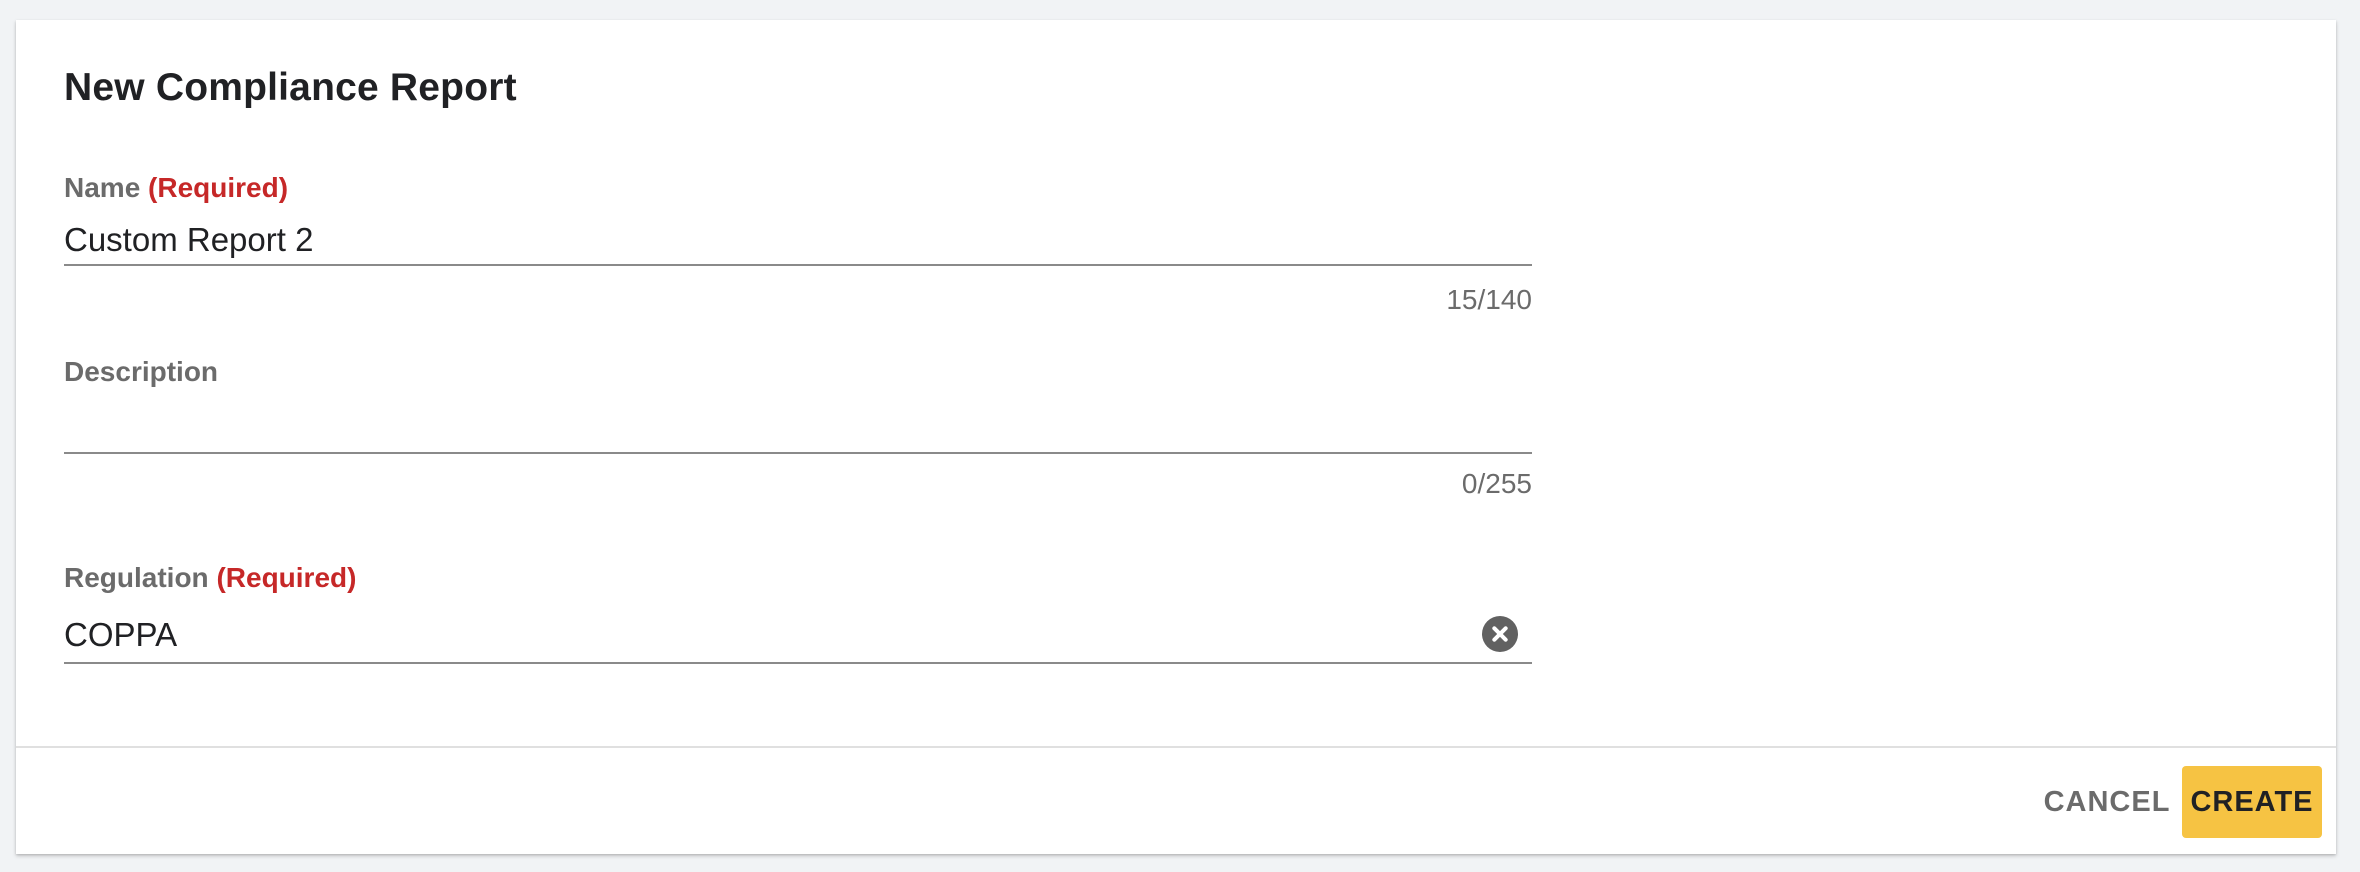 The height and width of the screenshot is (872, 2360). I want to click on name-field-label: Name (Required), so click(798, 188).